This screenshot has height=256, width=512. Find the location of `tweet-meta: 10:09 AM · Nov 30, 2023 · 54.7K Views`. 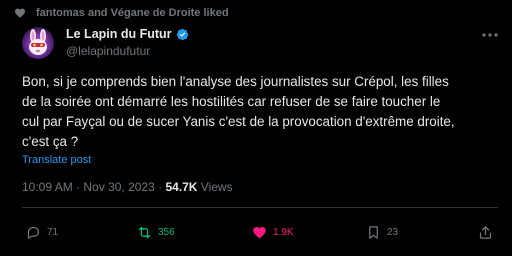

tweet-meta: 10:09 AM · Nov 30, 2023 · 54.7K Views is located at coordinates (127, 187).